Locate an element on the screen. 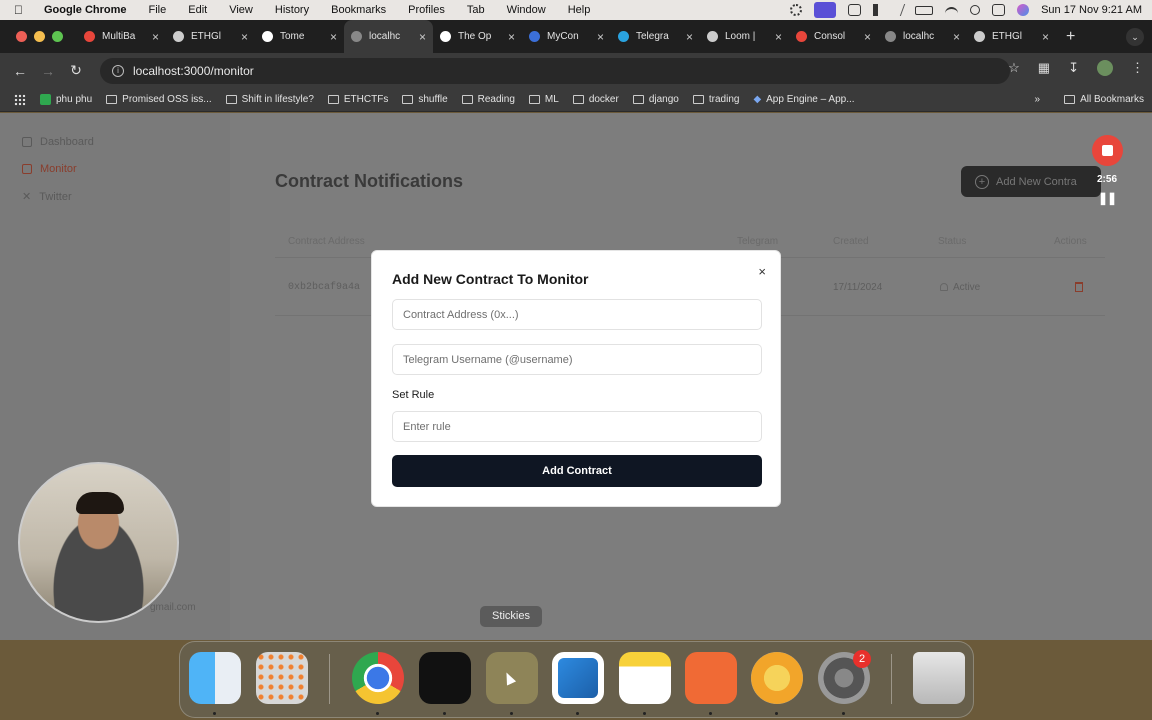 The image size is (1152, 720). chrome-canary-icon is located at coordinates (777, 678).